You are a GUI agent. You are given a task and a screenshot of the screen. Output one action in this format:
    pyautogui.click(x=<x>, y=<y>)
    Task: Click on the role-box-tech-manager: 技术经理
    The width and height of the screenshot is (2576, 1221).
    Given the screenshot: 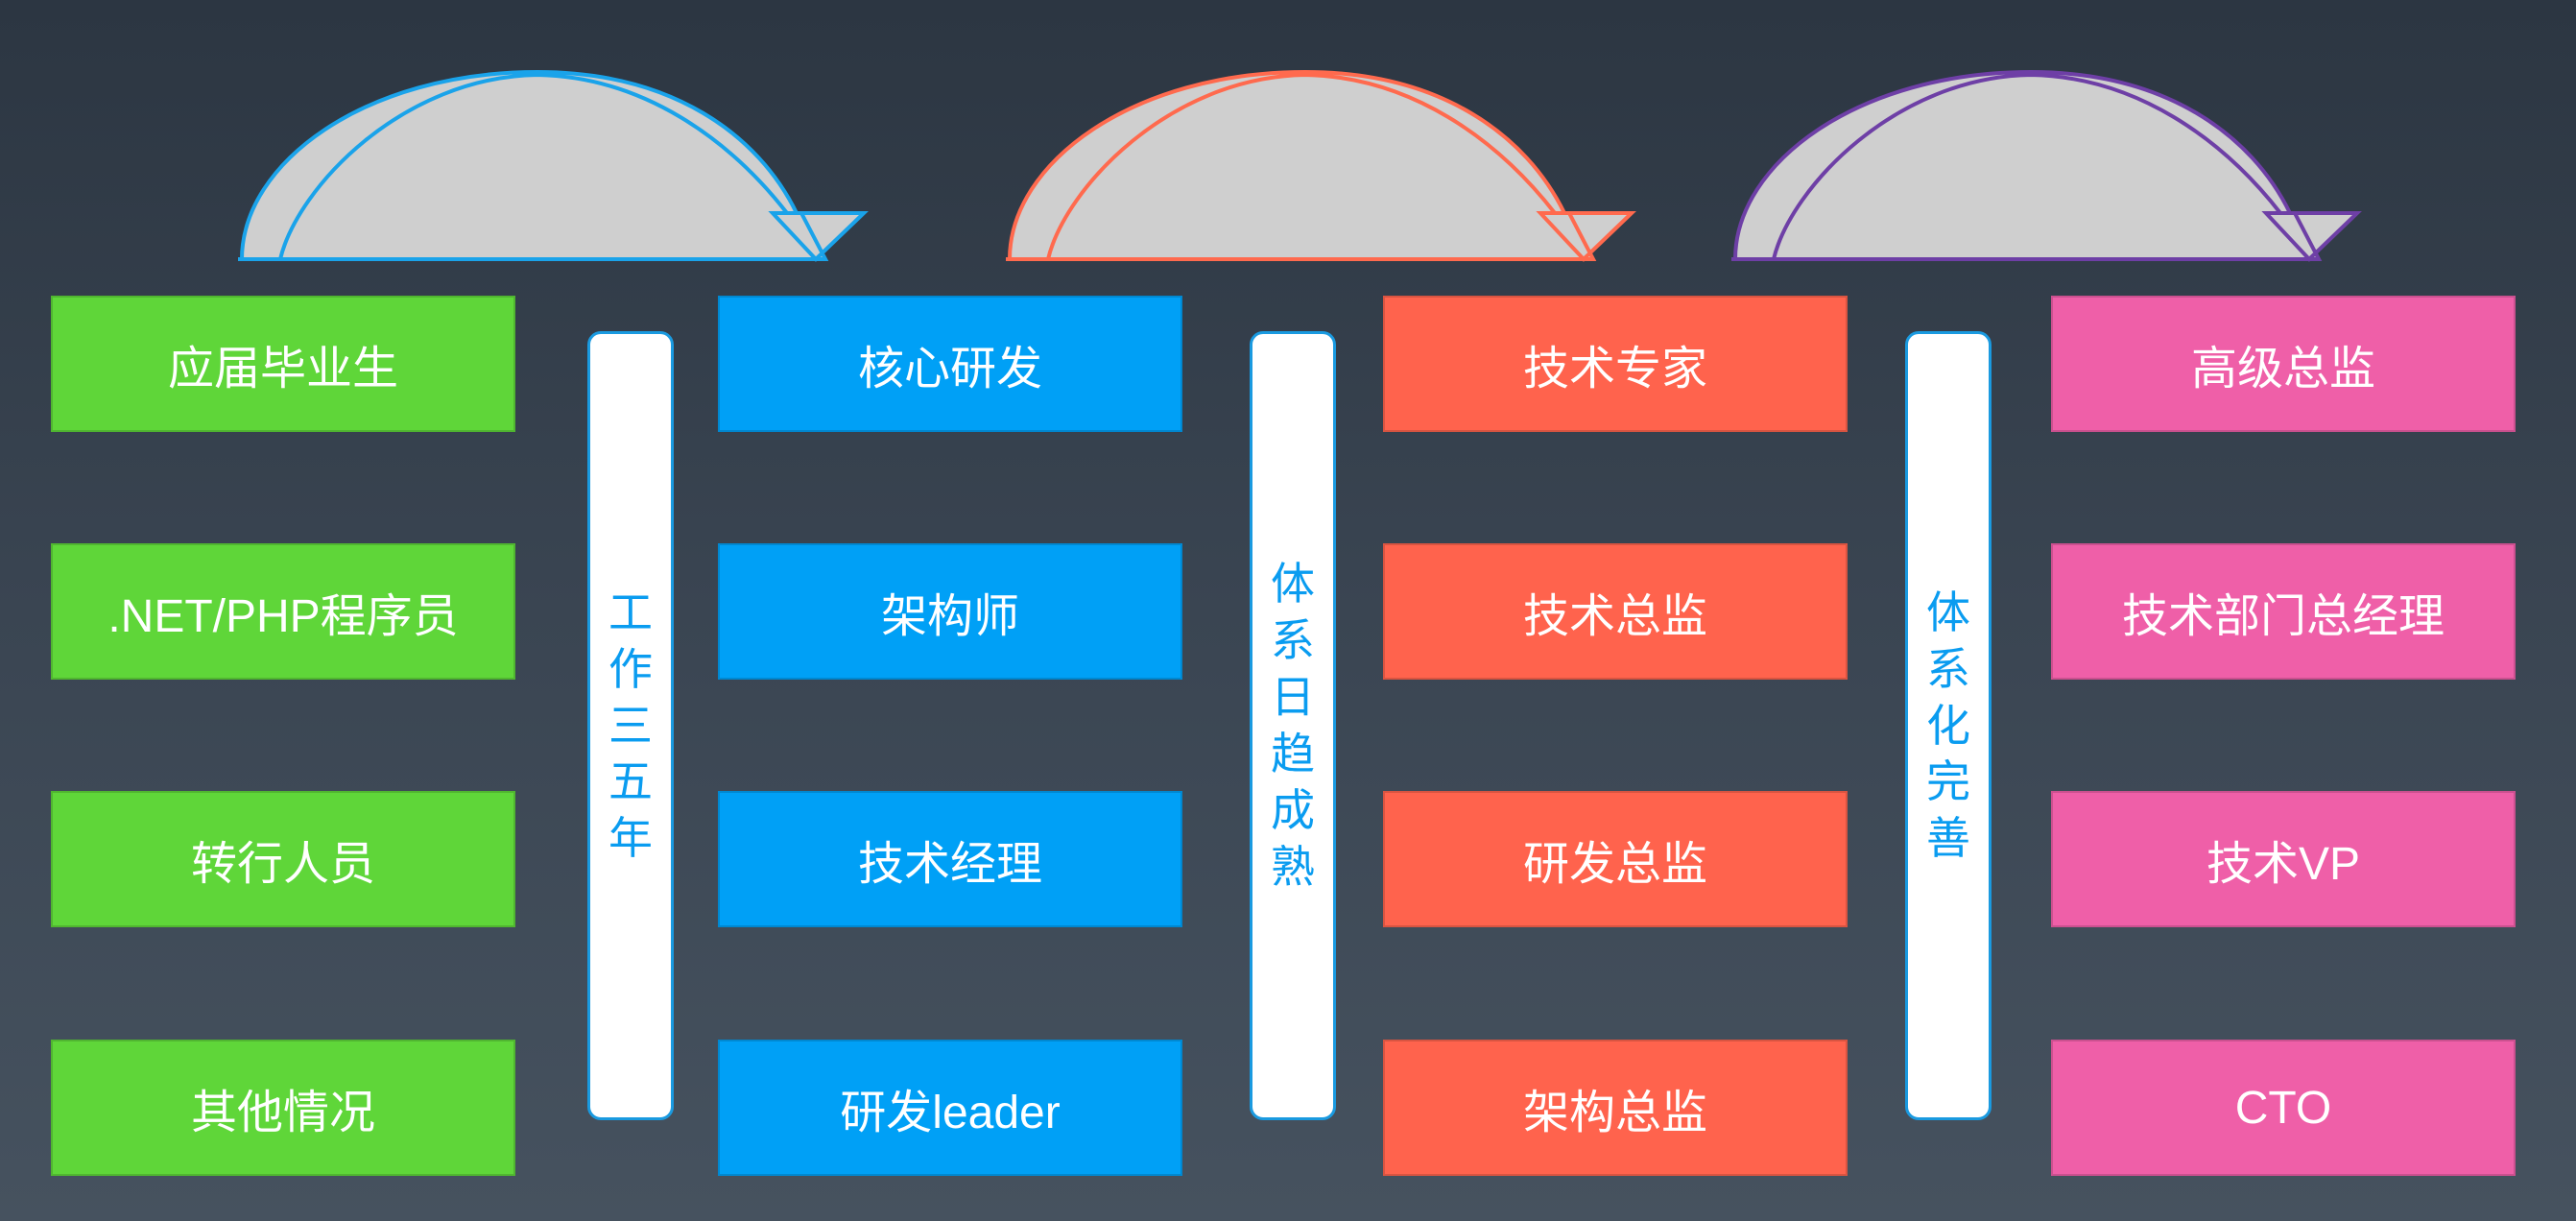 What is the action you would take?
    pyautogui.click(x=950, y=859)
    